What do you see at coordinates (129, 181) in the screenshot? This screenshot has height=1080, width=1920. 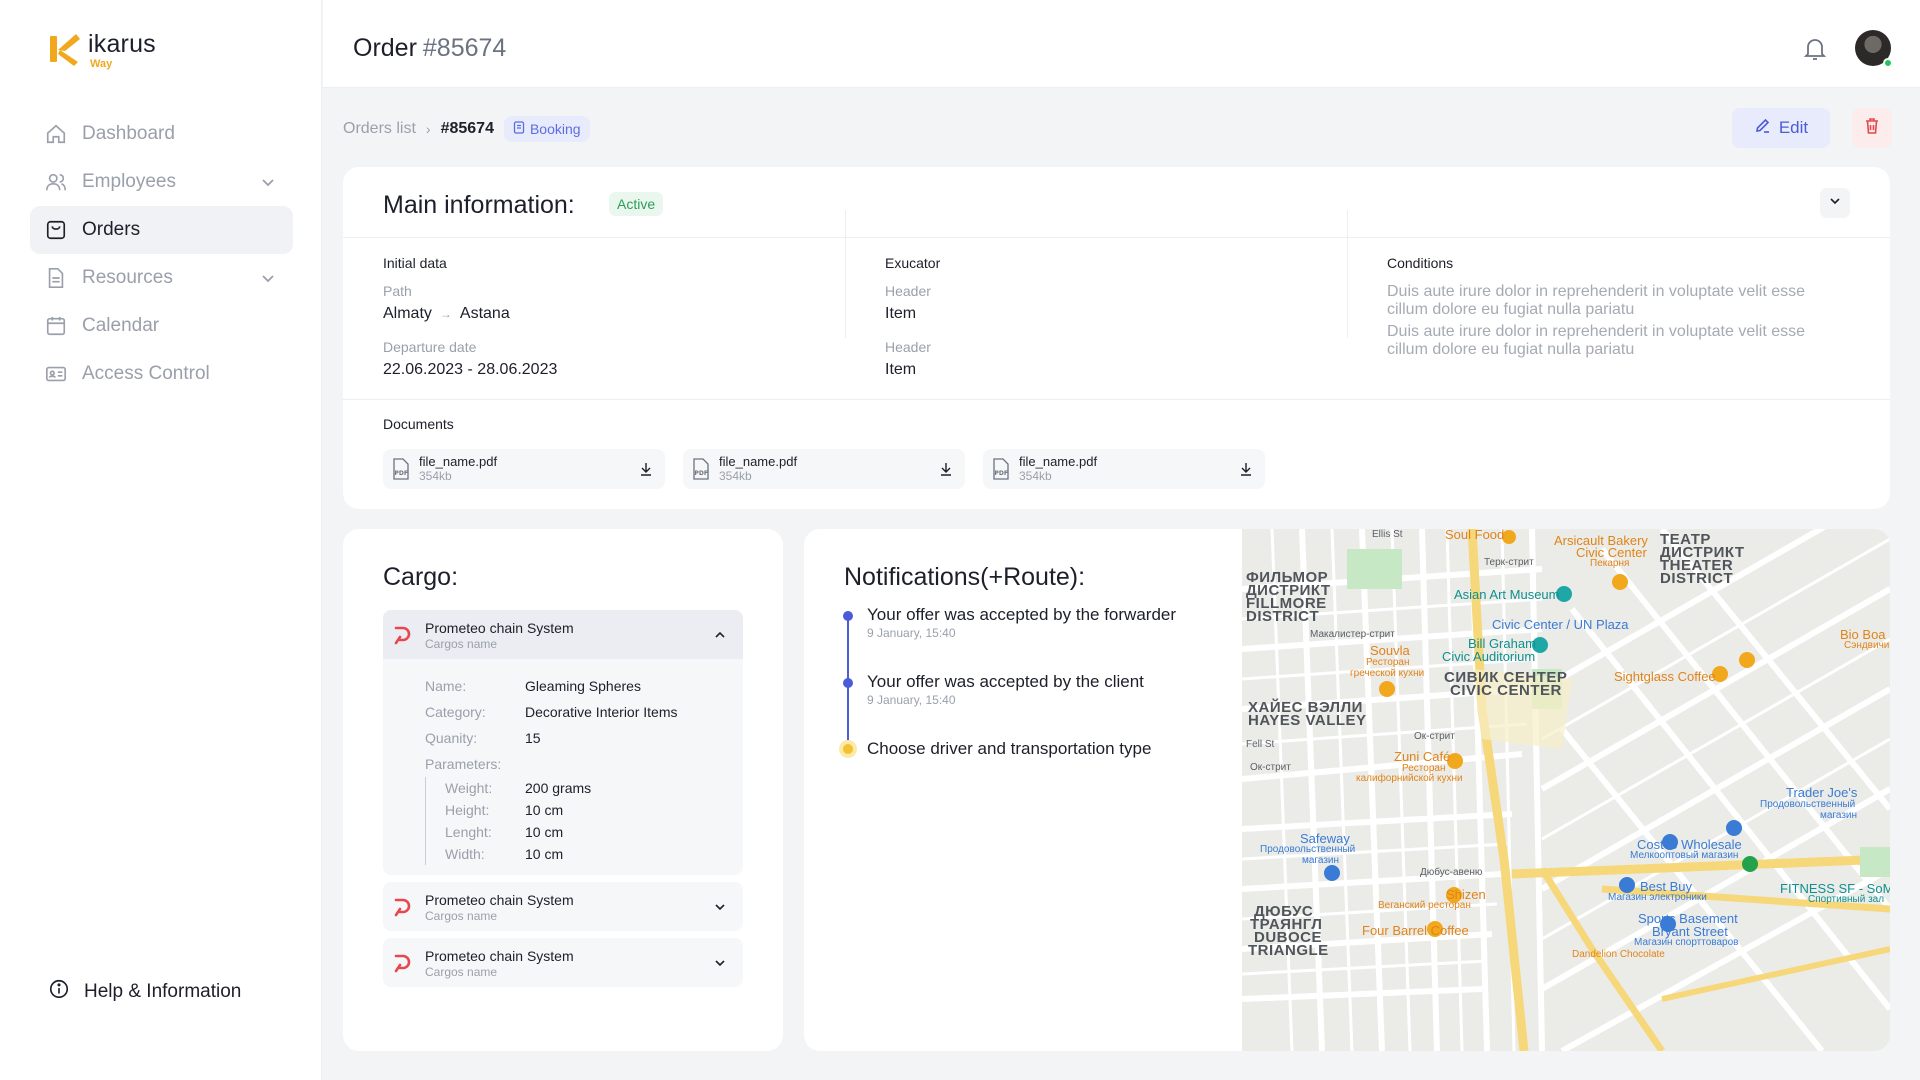 I see `sidebar-item-label: Employees` at bounding box center [129, 181].